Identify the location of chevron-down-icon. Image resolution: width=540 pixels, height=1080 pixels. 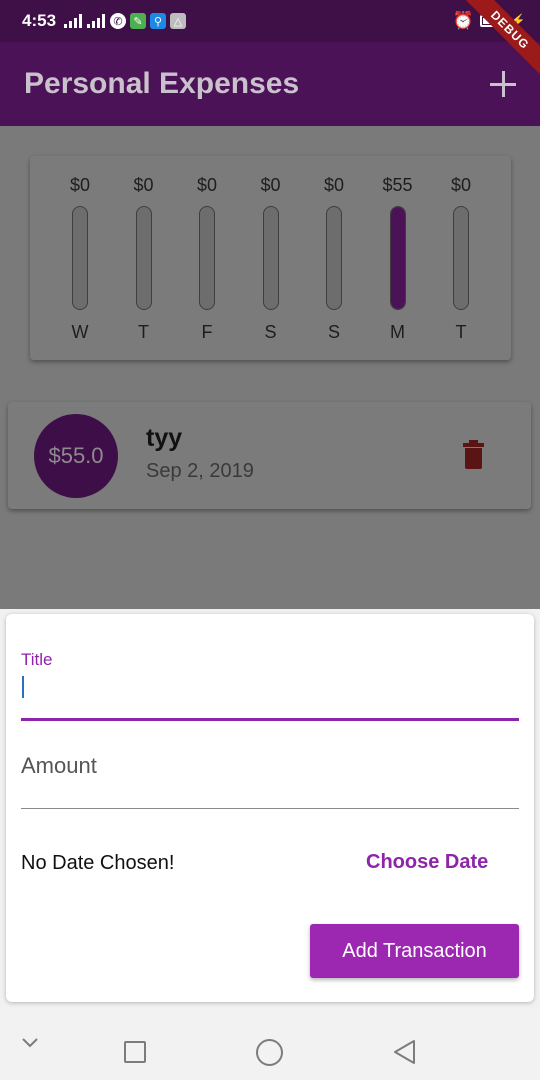
(30, 1042).